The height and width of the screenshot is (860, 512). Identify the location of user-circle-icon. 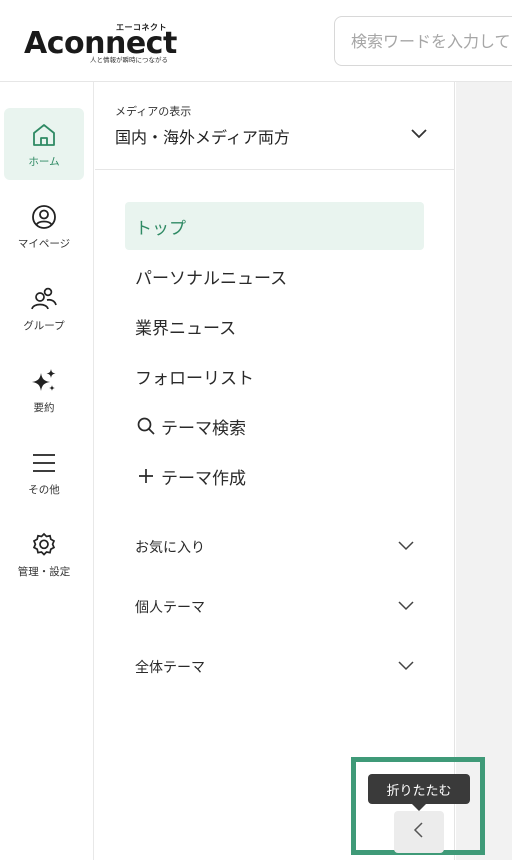
(44, 217).